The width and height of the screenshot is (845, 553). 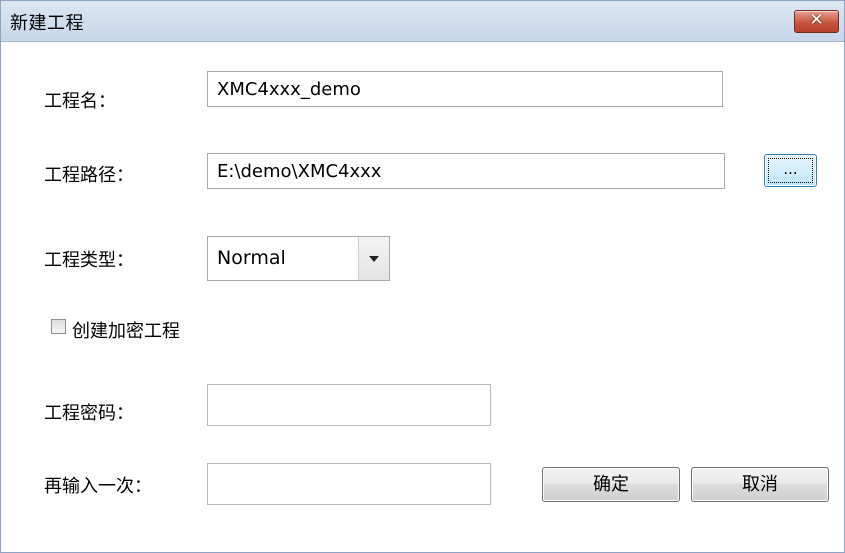 I want to click on project-type-select: Normal, so click(x=298, y=258).